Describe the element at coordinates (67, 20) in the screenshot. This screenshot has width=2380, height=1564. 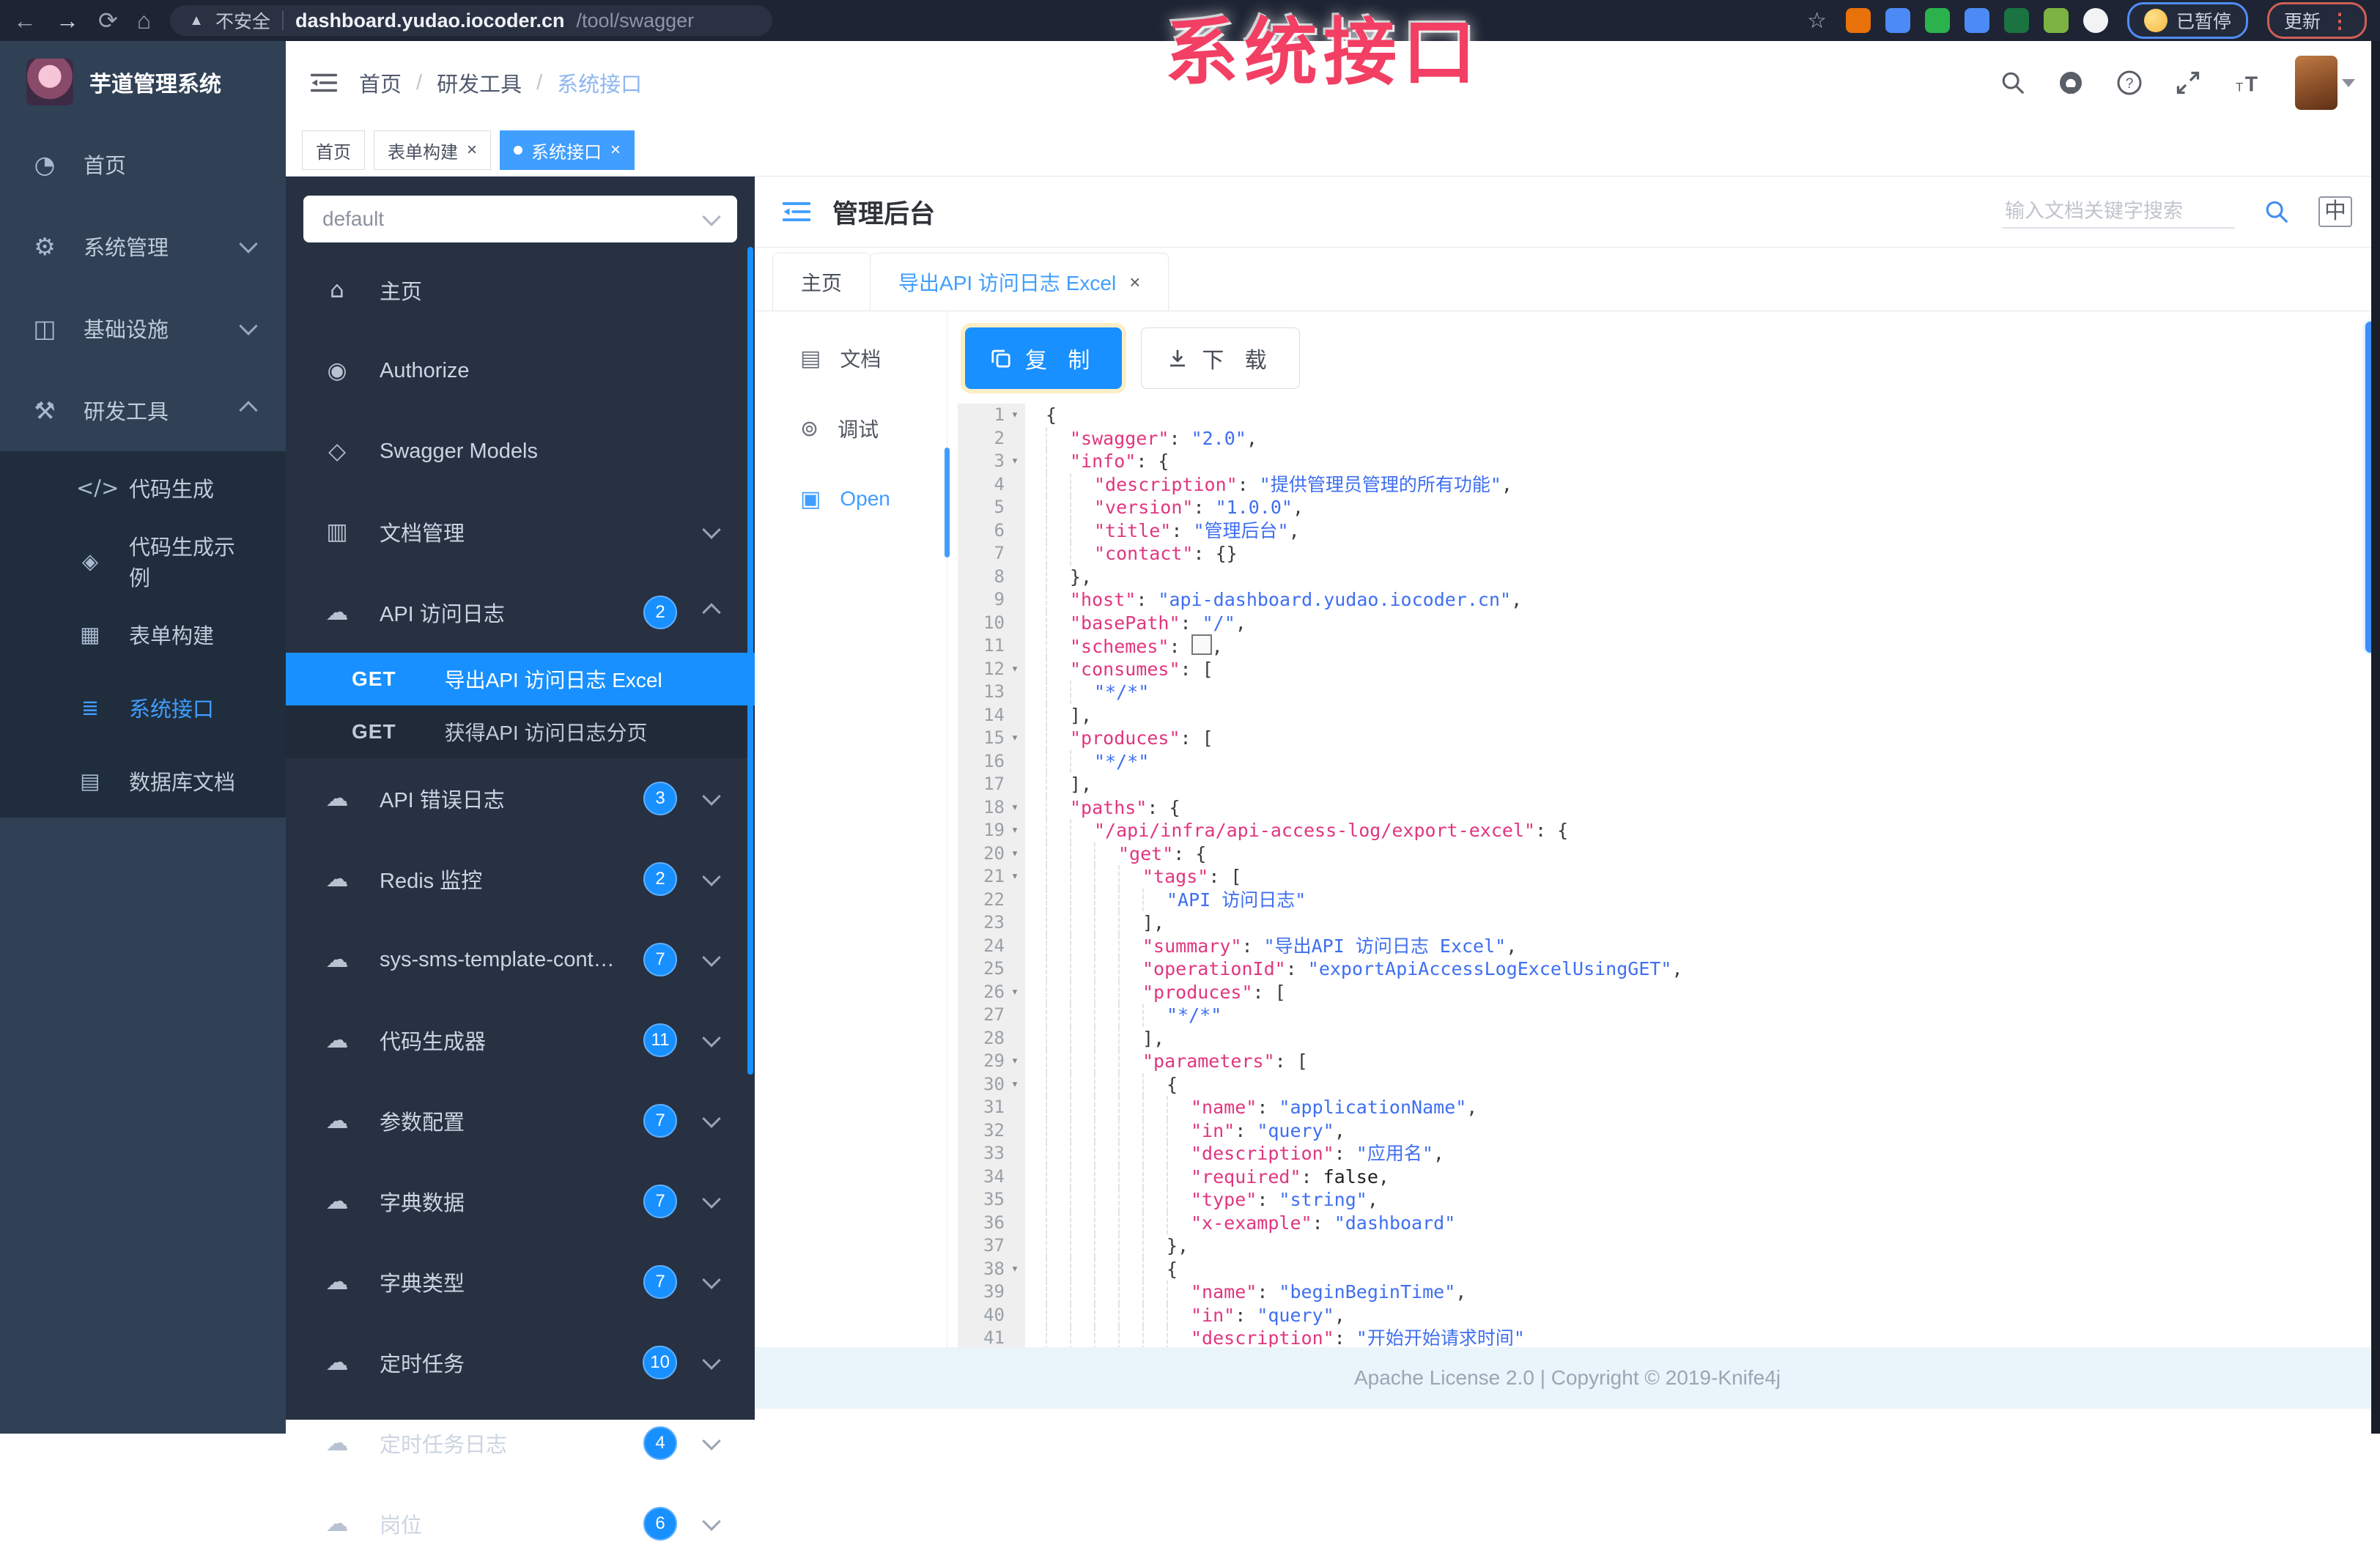
I see `forward-icon: →` at that location.